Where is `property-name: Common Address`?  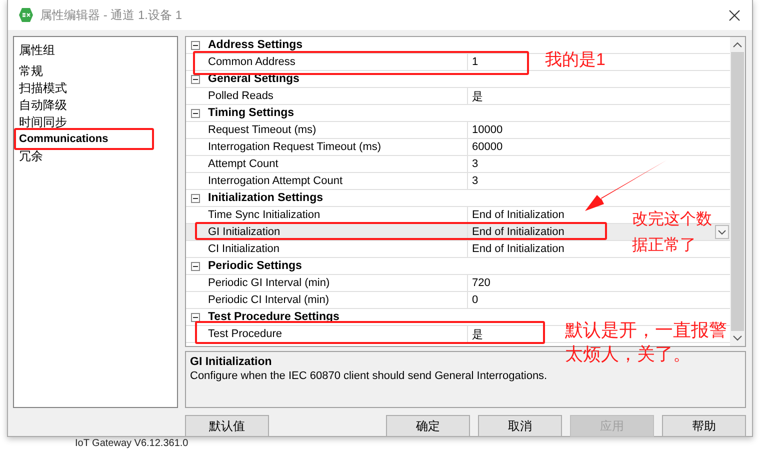
property-name: Common Address is located at coordinates (337, 62).